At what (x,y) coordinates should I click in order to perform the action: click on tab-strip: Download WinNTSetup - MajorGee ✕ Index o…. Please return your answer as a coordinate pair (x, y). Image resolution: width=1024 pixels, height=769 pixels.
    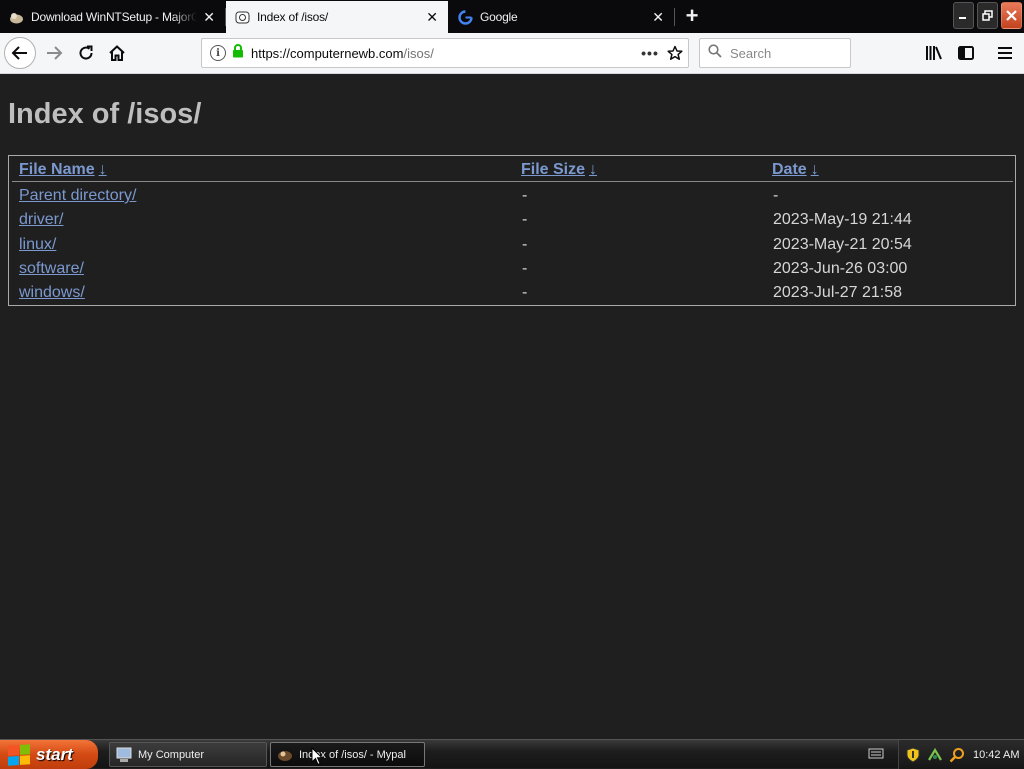
    Looking at the image, I should click on (512, 16).